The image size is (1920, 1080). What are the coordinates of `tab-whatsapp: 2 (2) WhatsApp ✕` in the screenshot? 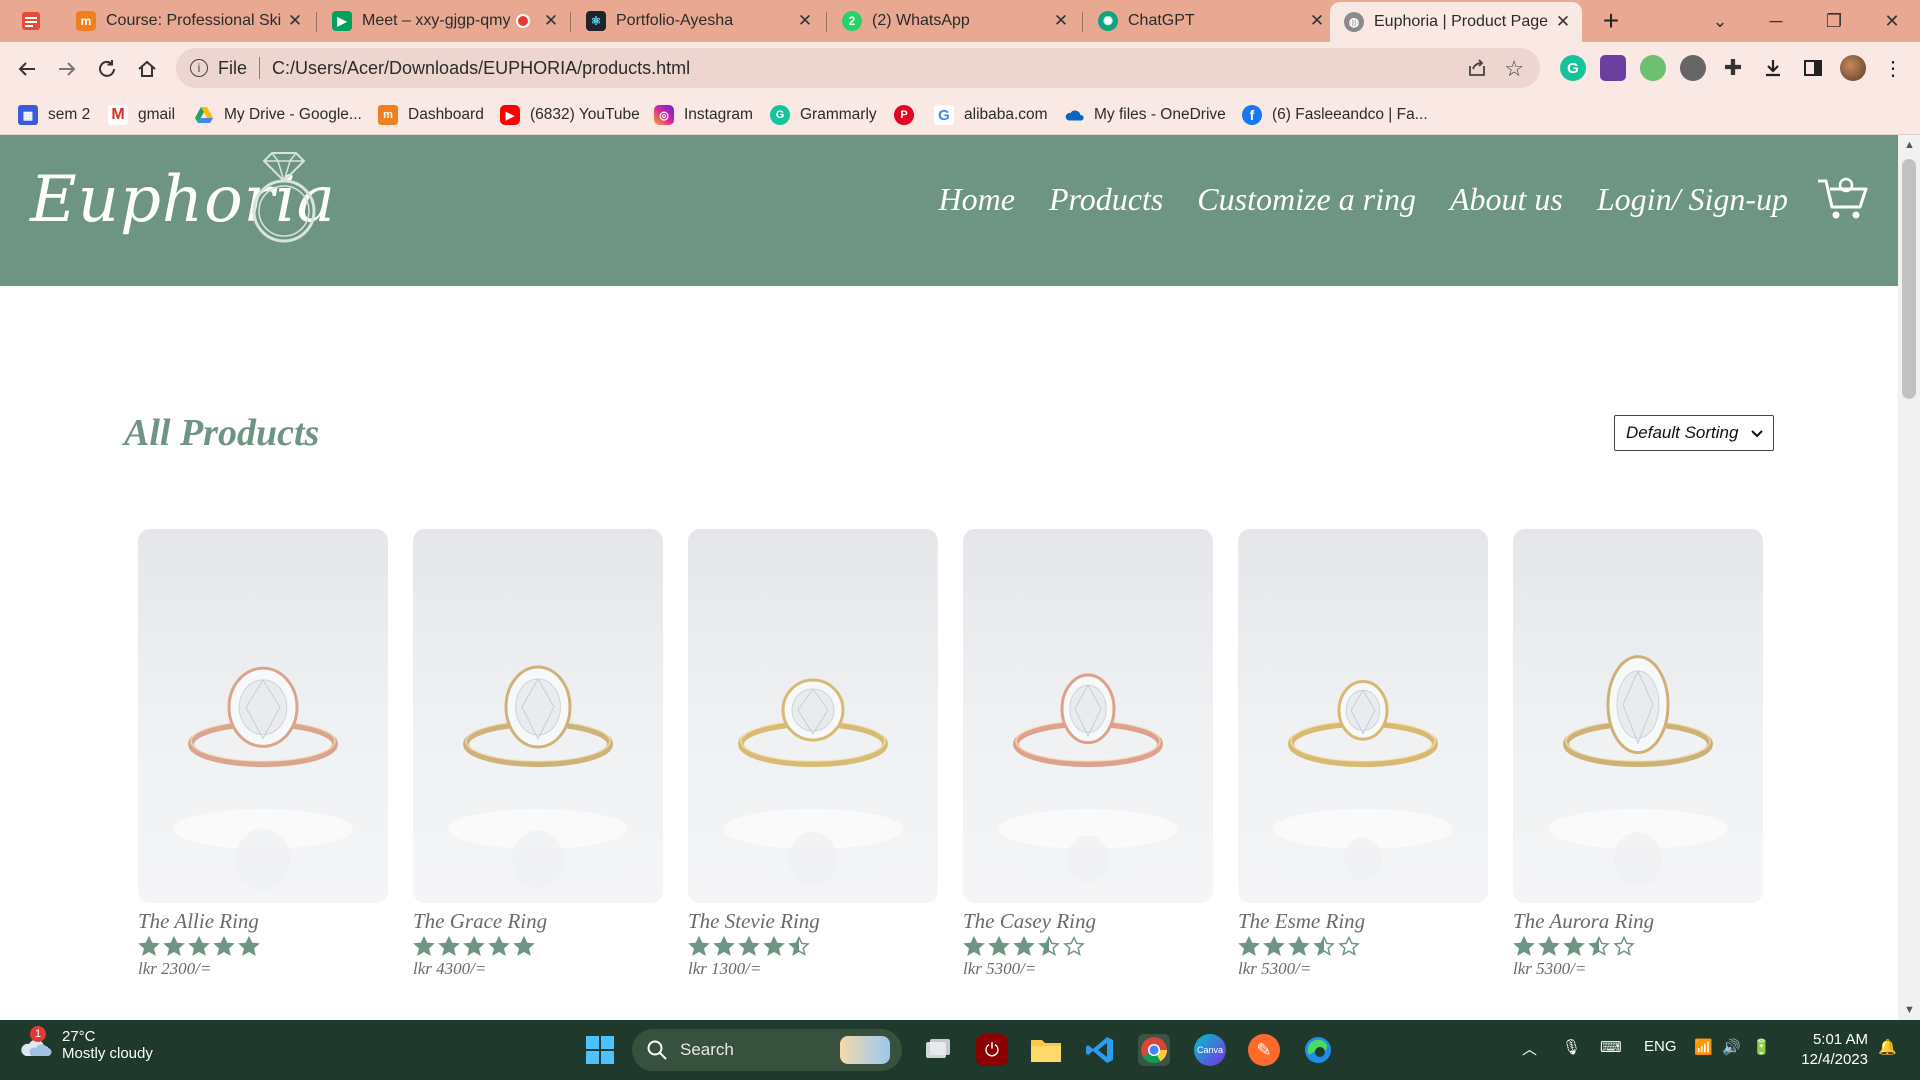 It's located at (954, 21).